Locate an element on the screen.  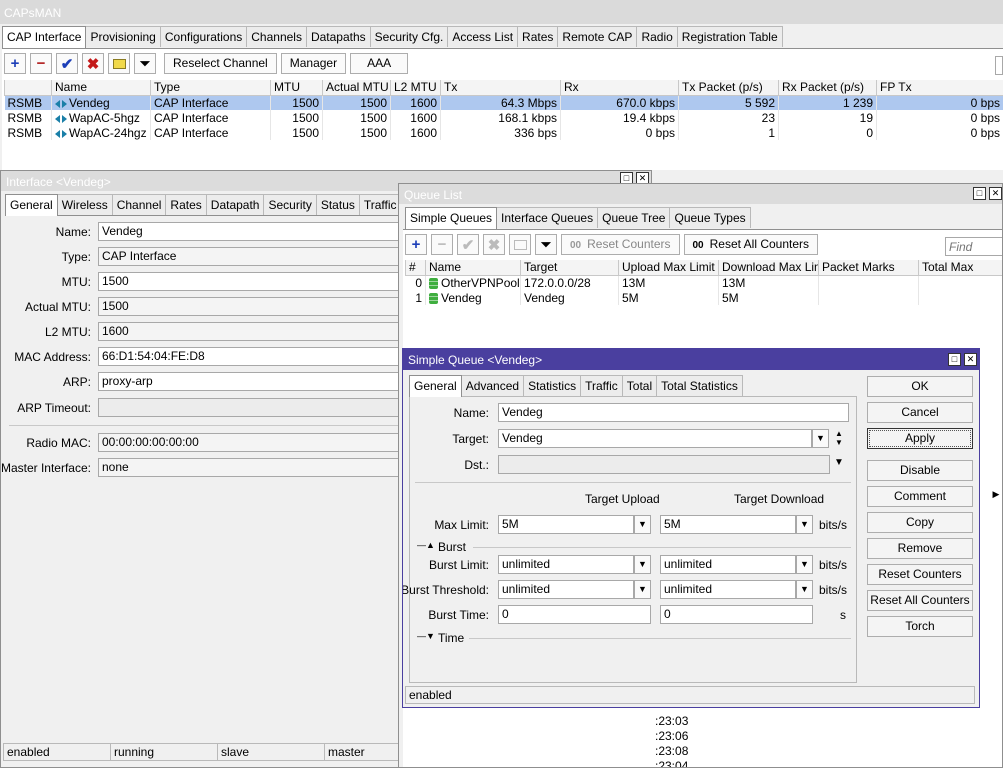
maximize-icon: □ is located at coordinates (954, 359).